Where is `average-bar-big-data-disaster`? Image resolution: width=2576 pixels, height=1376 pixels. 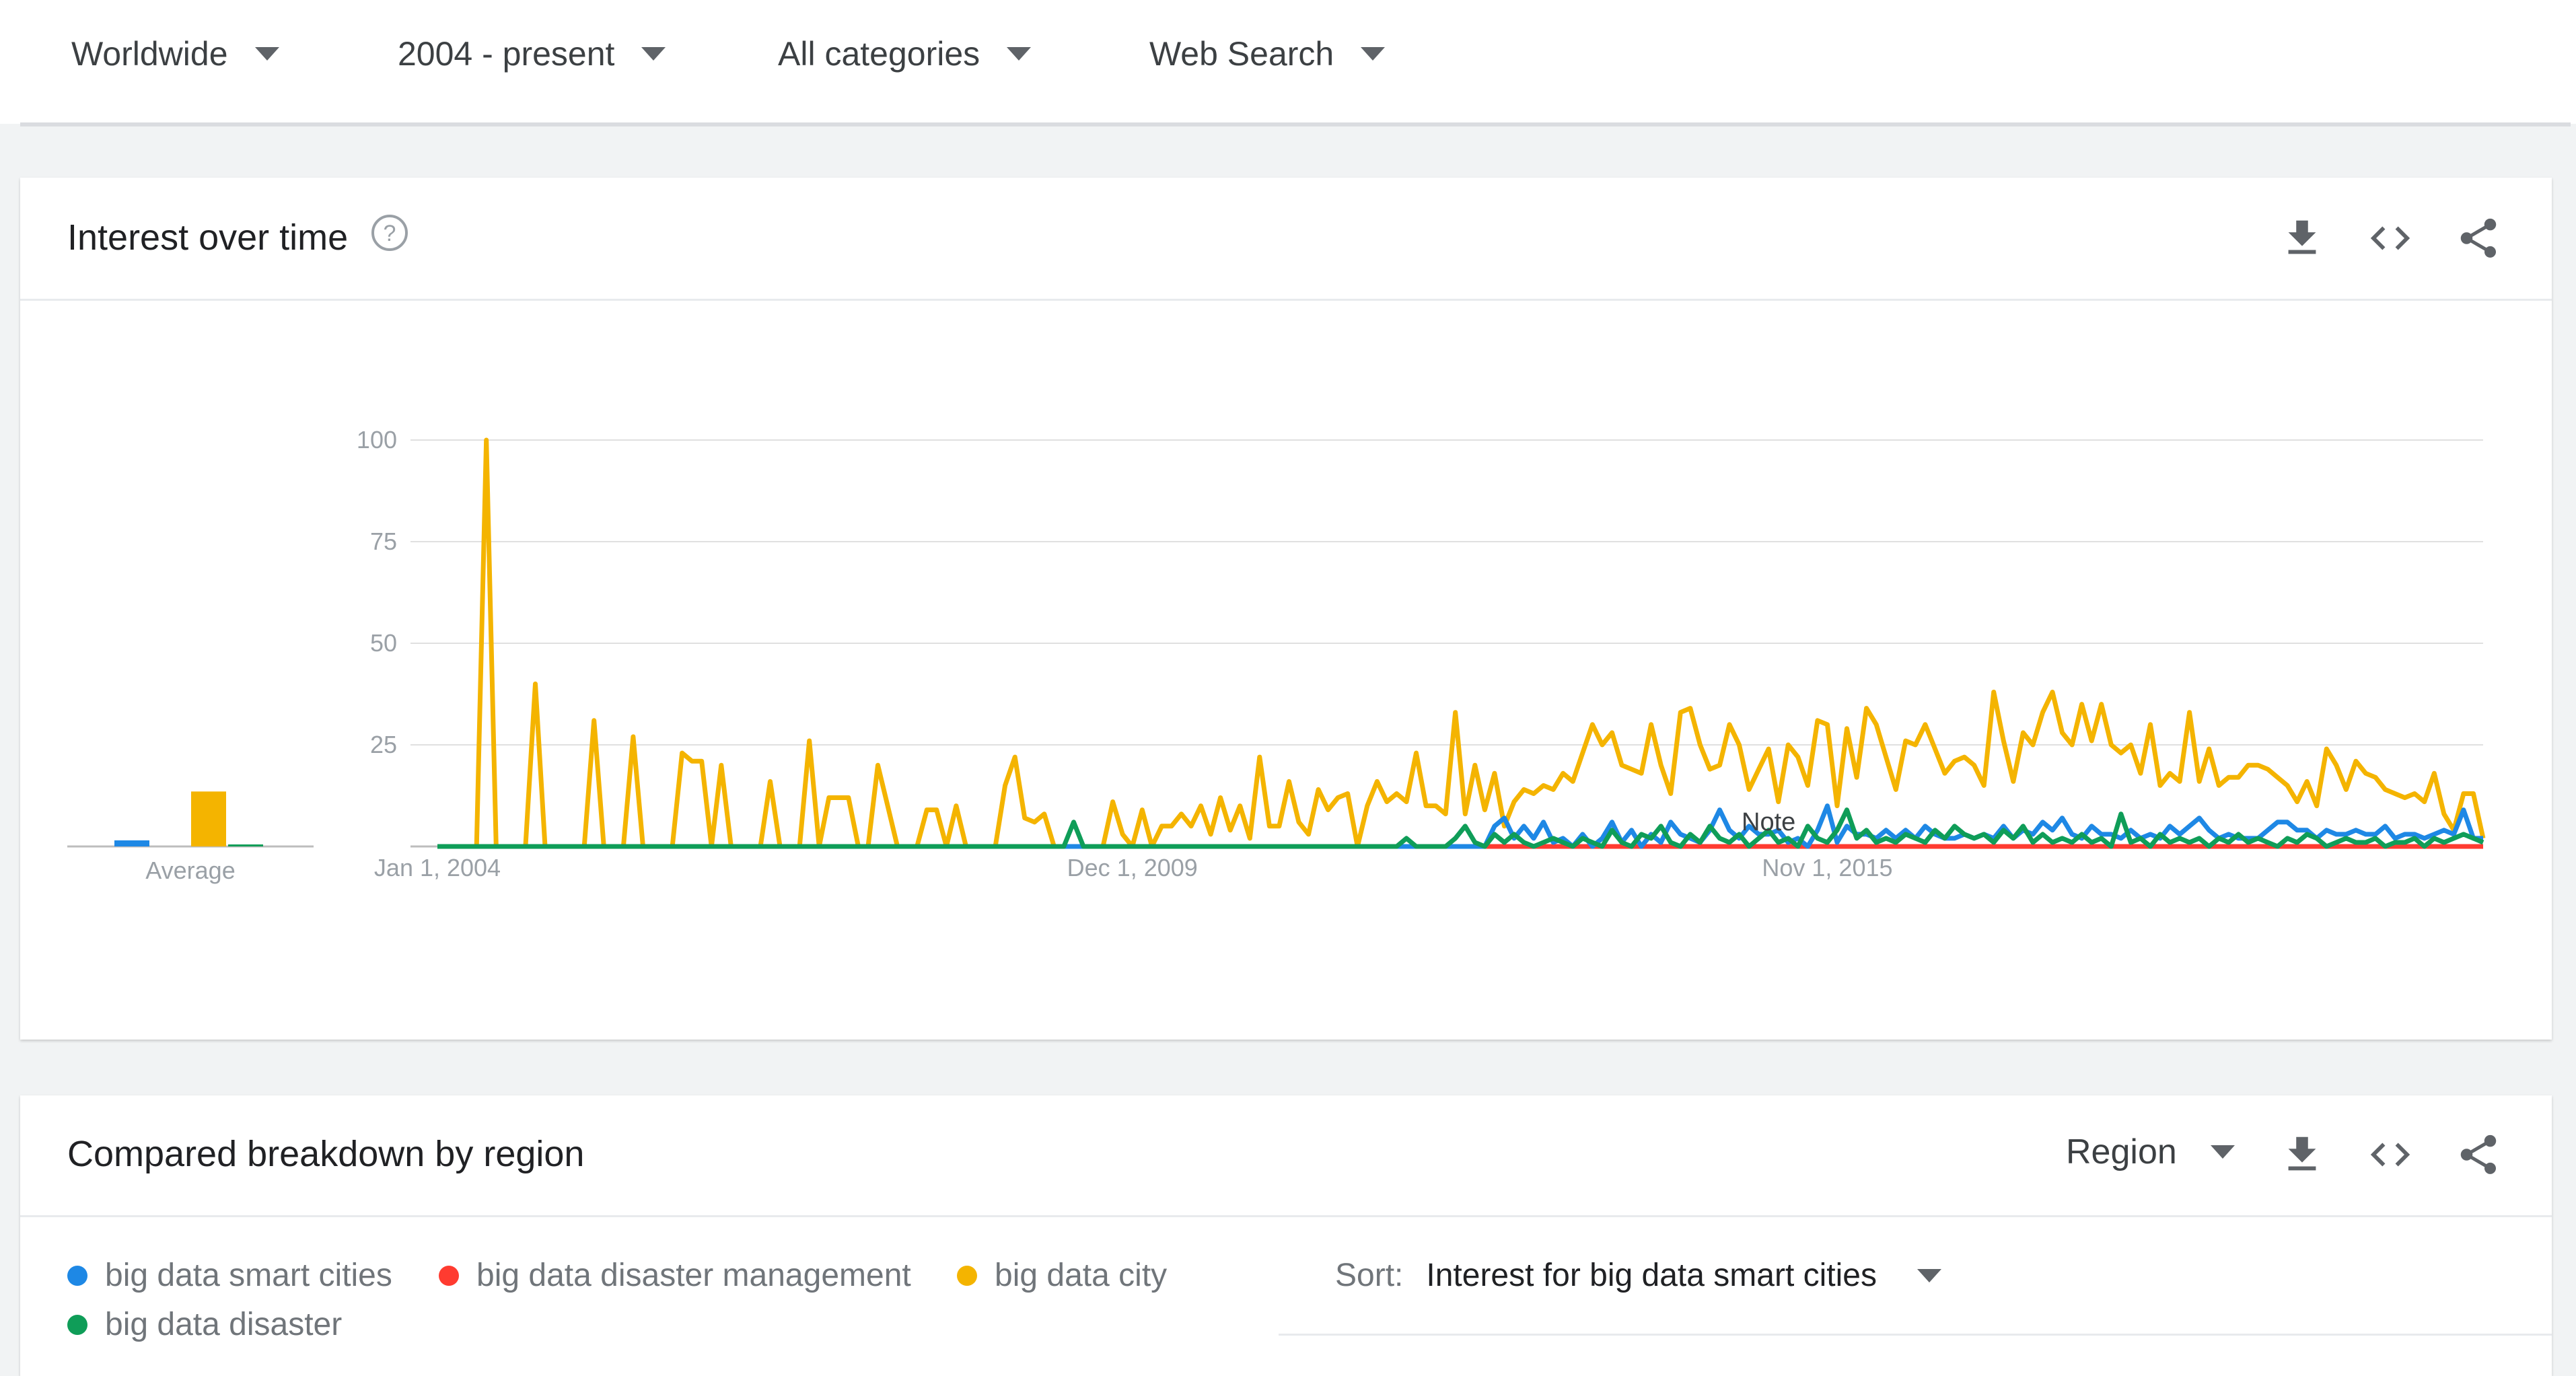 average-bar-big-data-disaster is located at coordinates (246, 845).